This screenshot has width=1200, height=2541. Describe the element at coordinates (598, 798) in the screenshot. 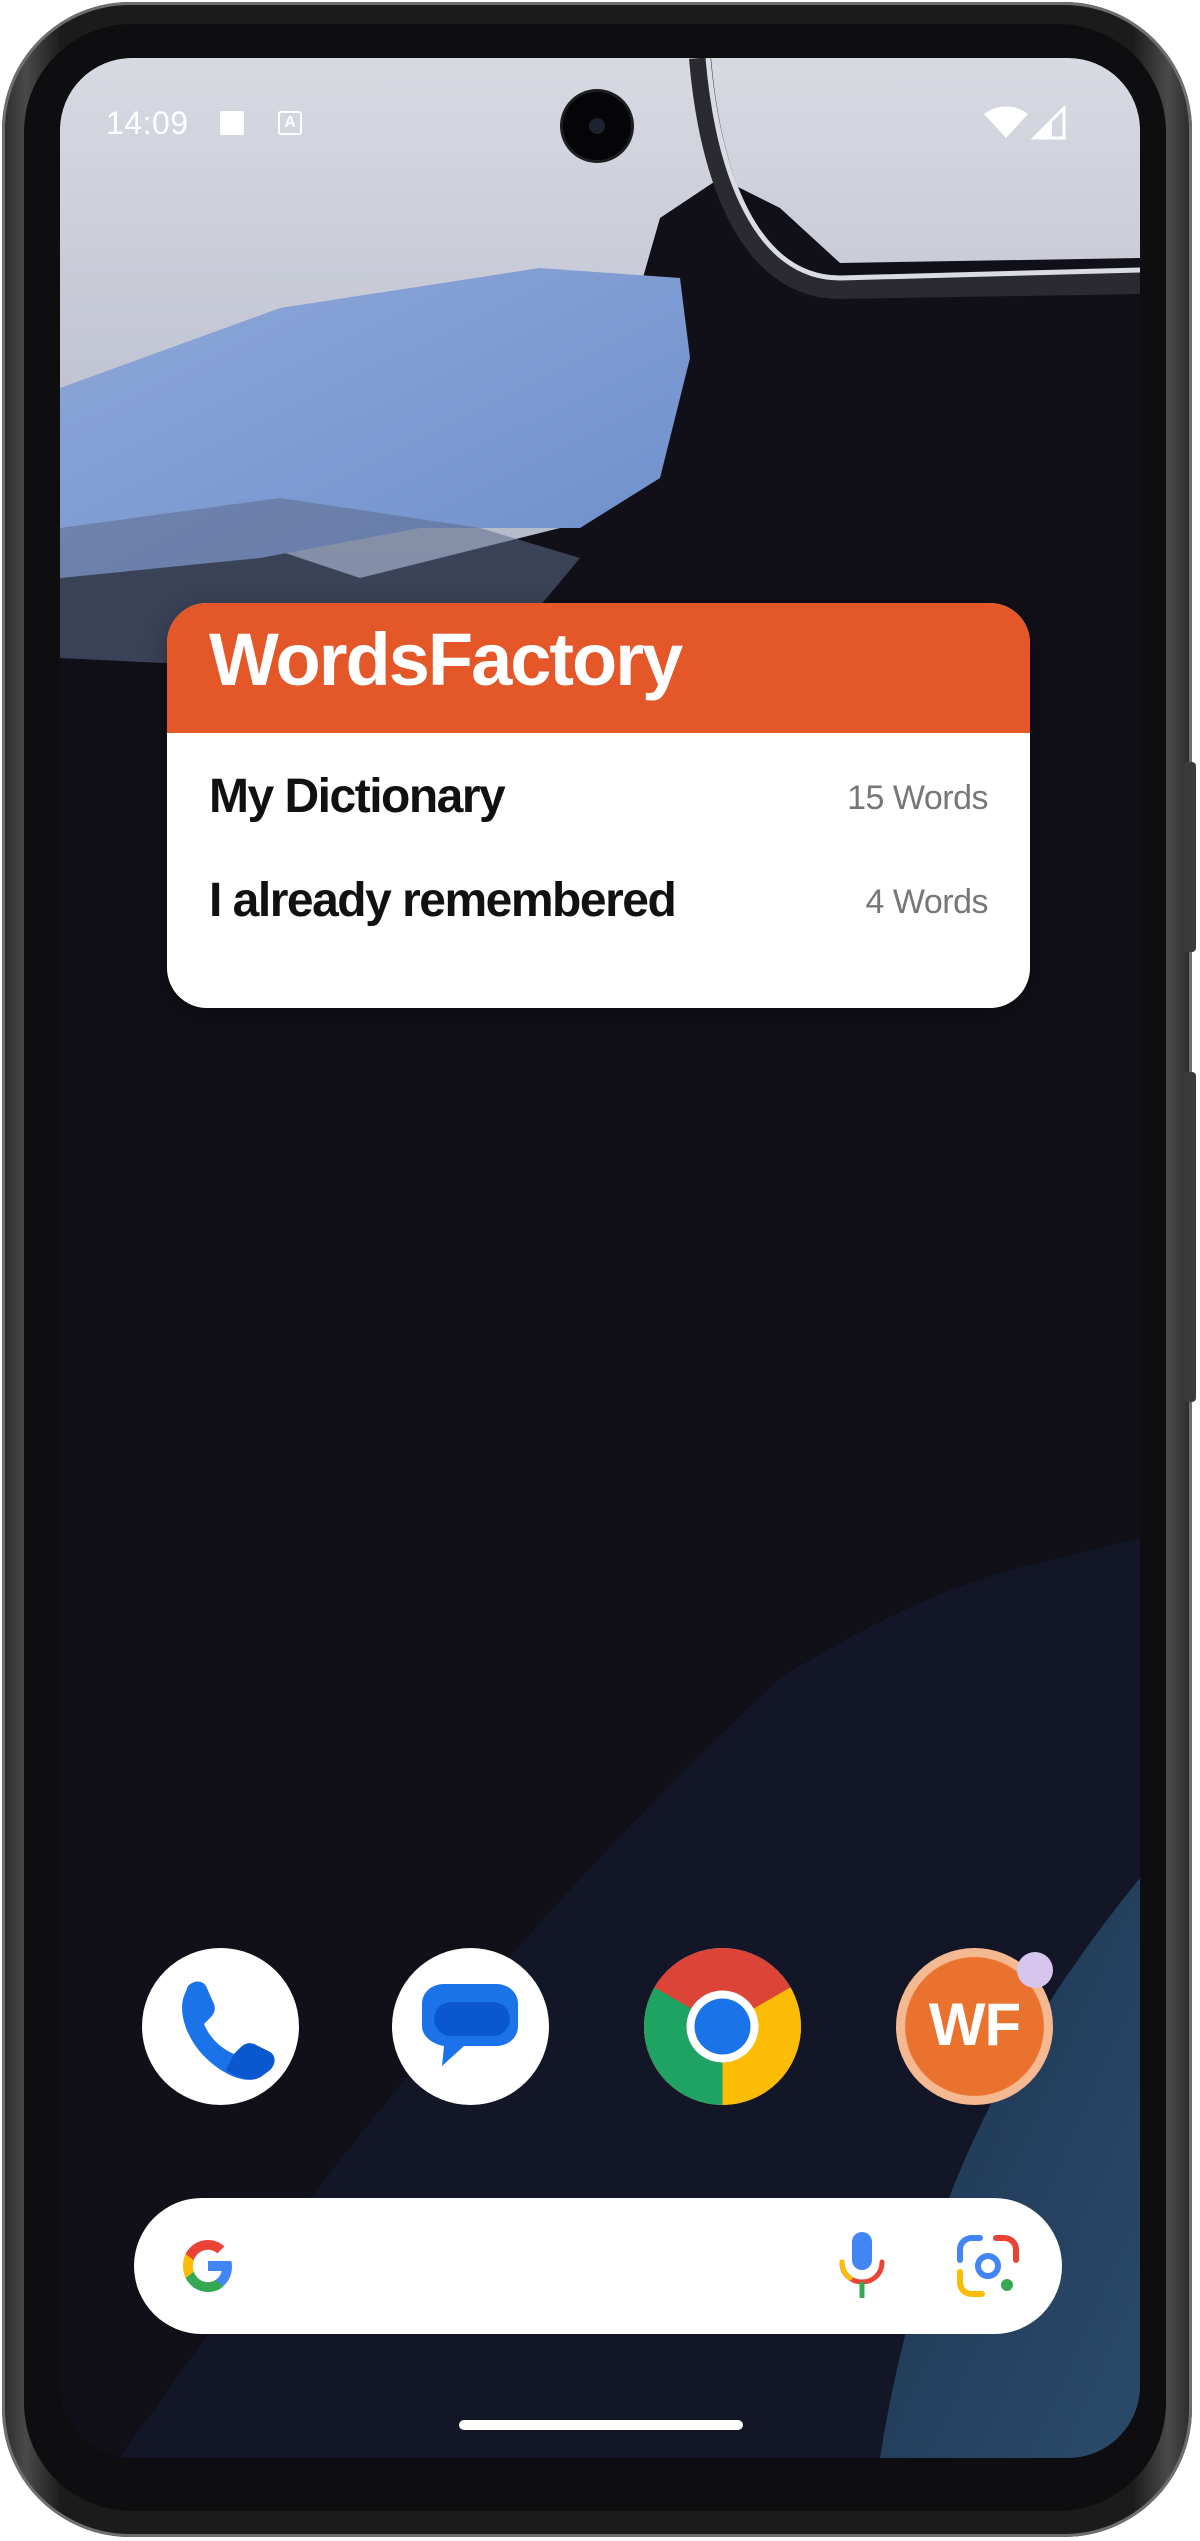

I see `widget-row-my-dictionary: My Dictionary 15 Words` at that location.